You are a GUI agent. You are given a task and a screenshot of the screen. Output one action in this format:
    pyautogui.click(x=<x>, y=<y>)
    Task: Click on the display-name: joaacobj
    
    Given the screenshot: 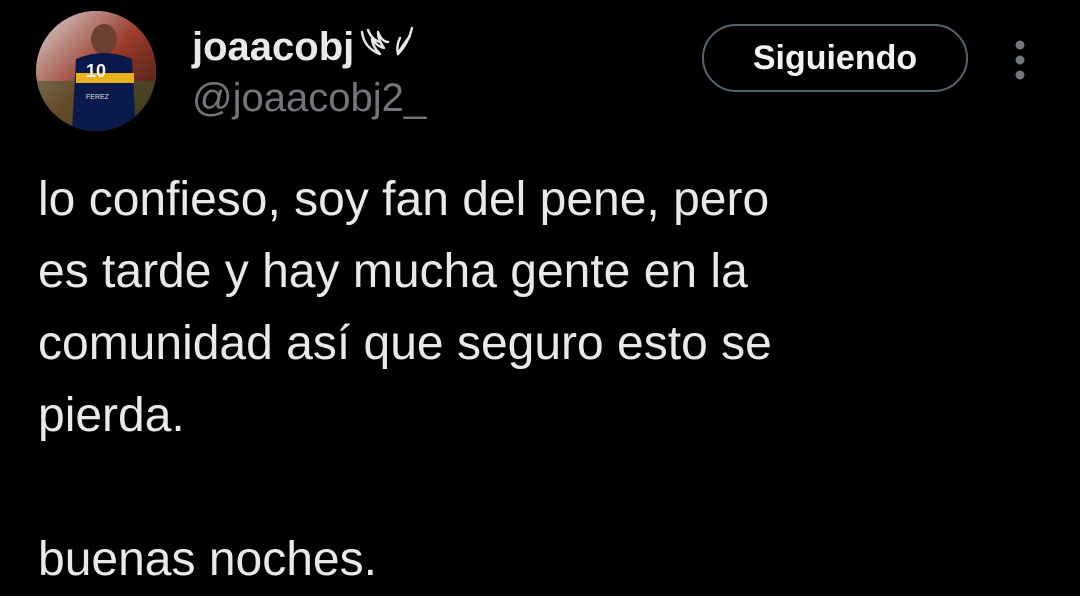 What is the action you would take?
    pyautogui.click(x=273, y=47)
    